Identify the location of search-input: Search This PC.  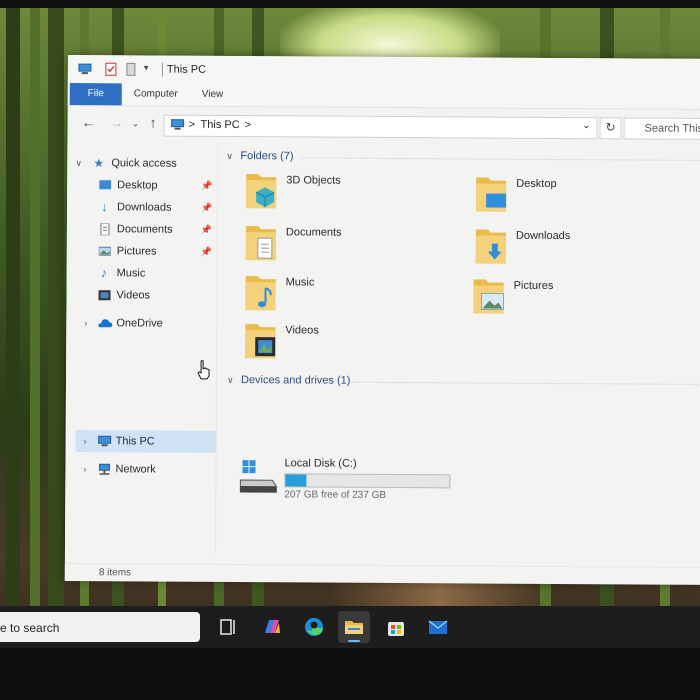
(661, 129).